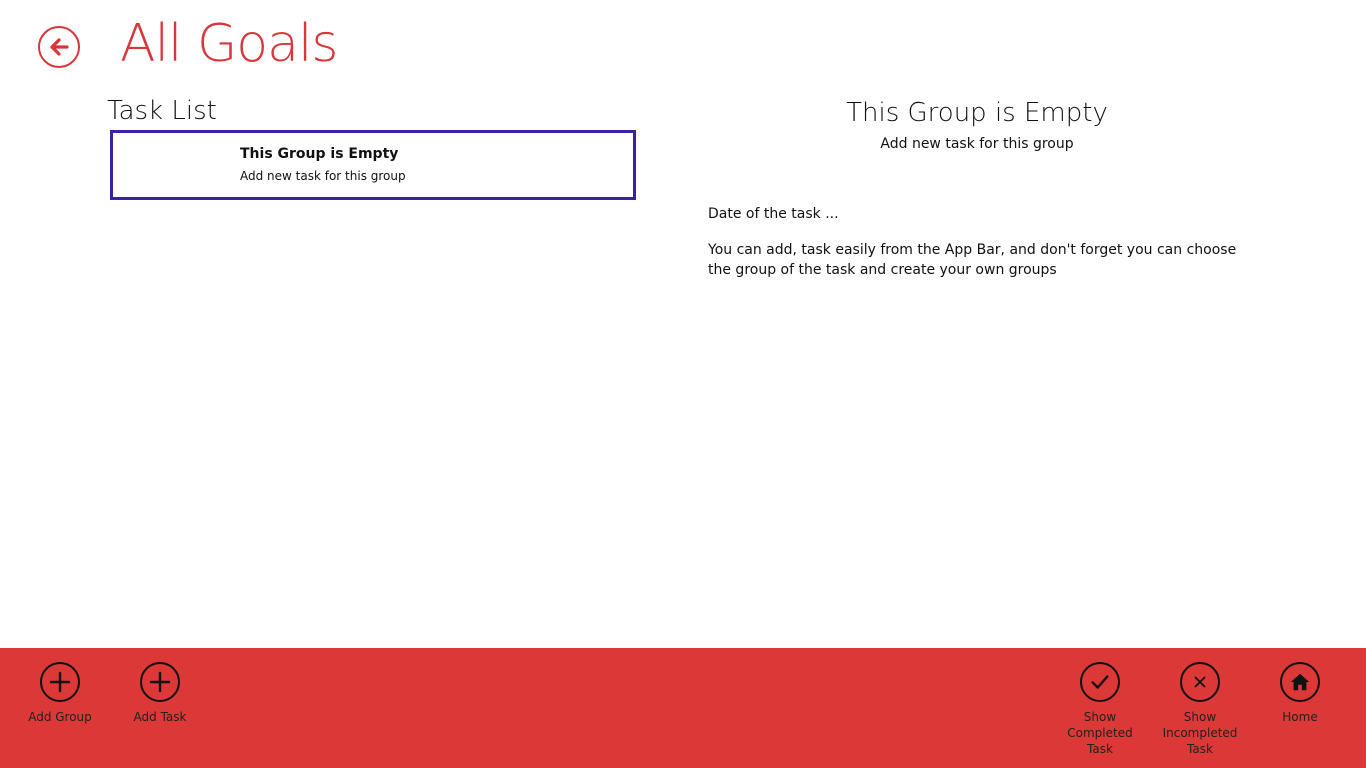 The height and width of the screenshot is (768, 1366). I want to click on detail-title: This Group is Empty, so click(977, 113).